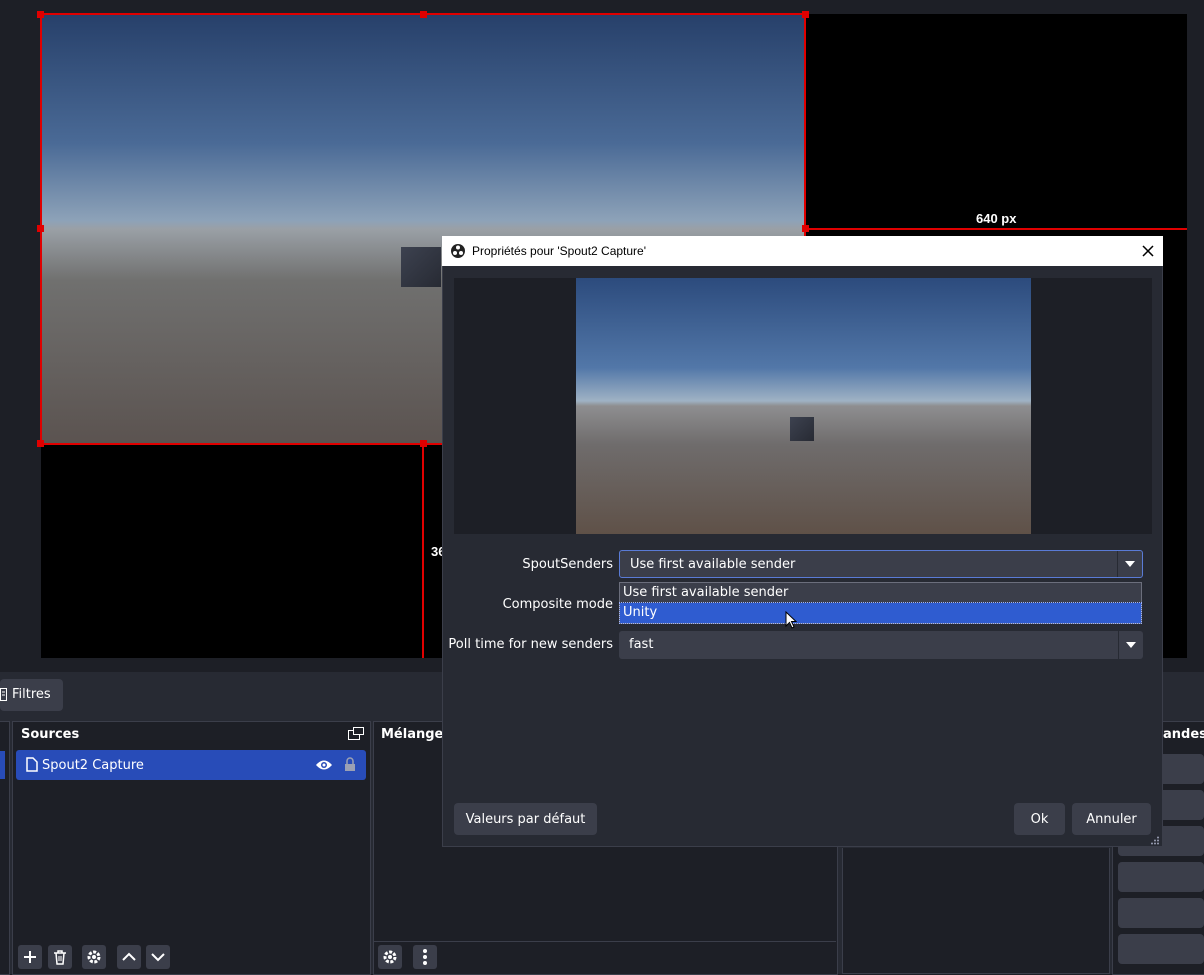 This screenshot has width=1204, height=975. Describe the element at coordinates (50, 734) in the screenshot. I see `sources-title: Sources` at that location.